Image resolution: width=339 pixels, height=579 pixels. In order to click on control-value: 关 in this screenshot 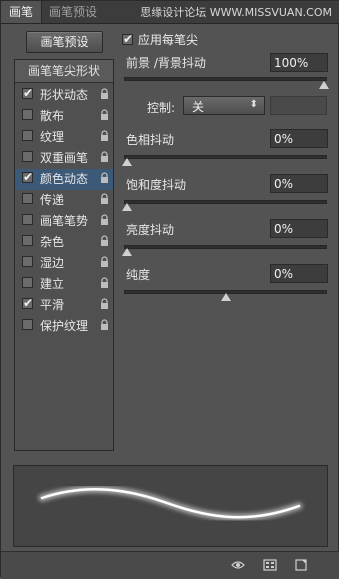, I will do `click(198, 107)`.